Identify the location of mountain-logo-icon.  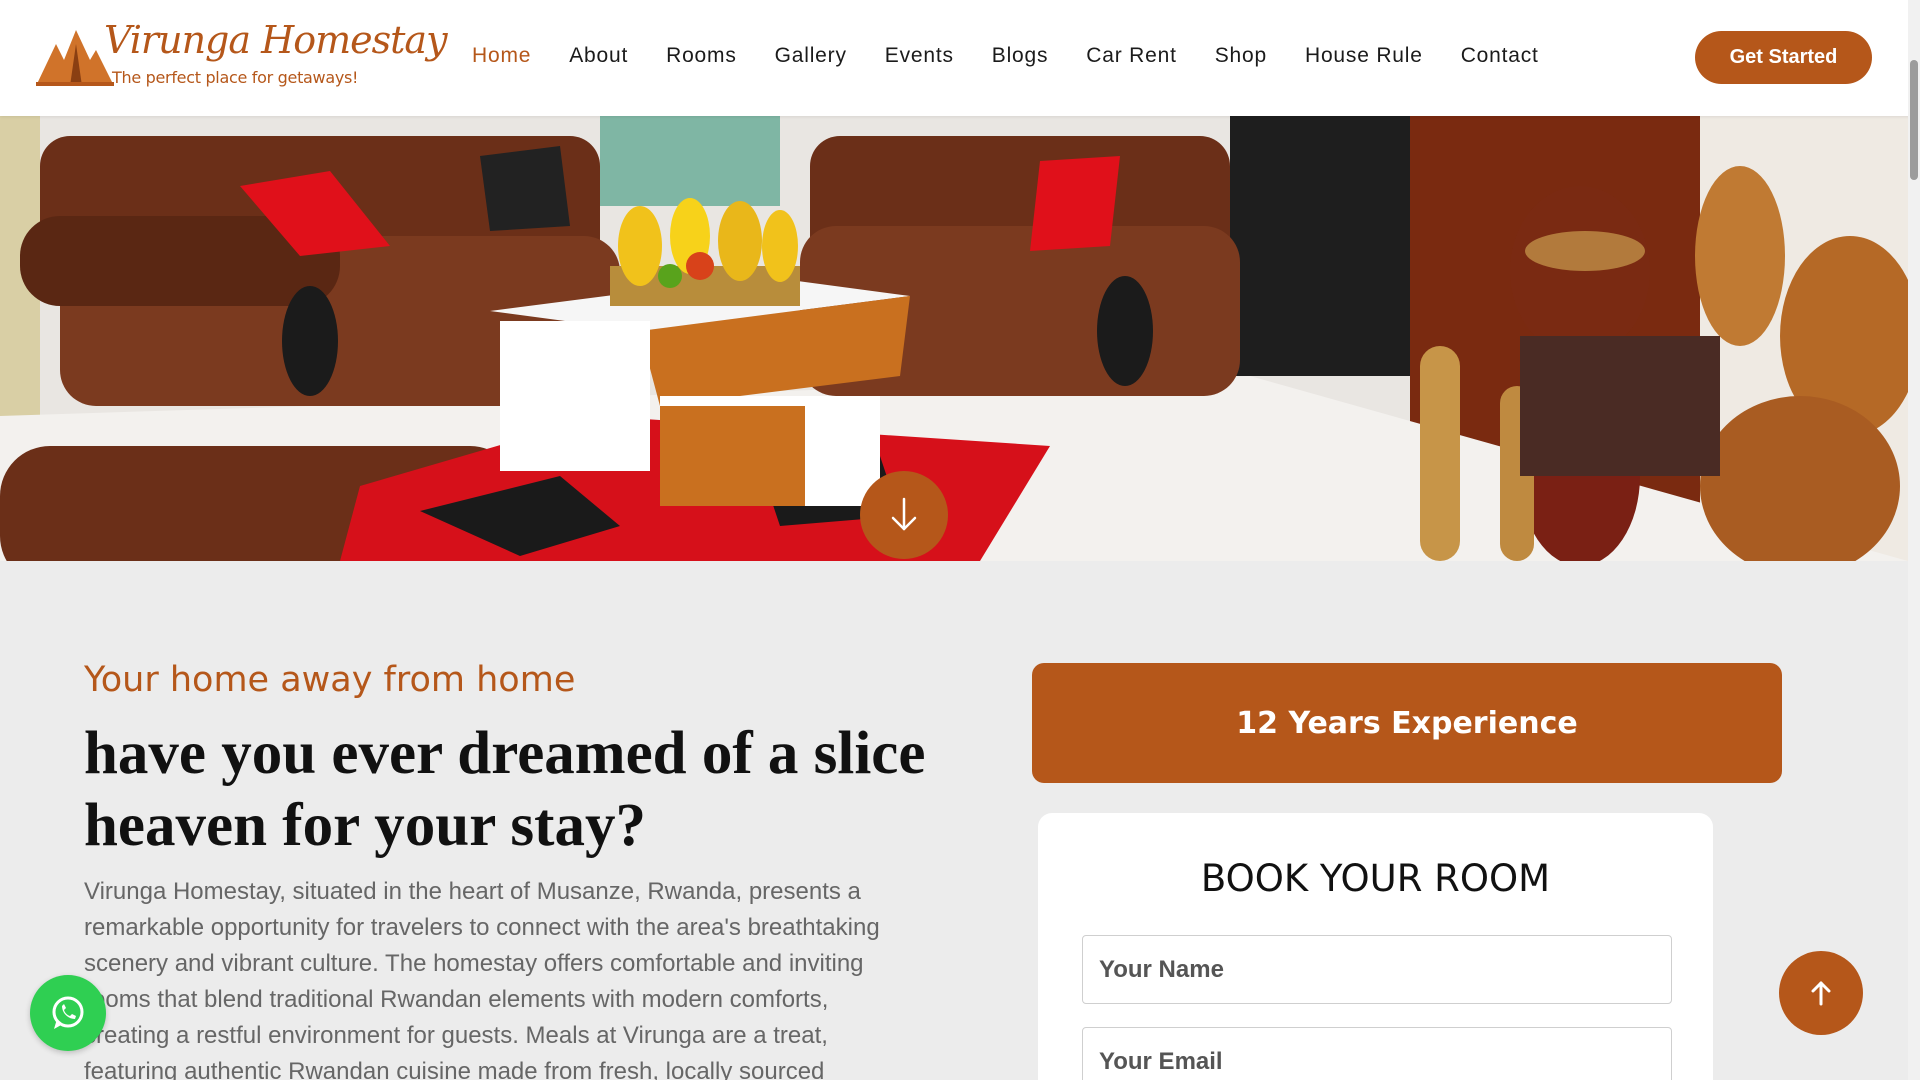
(75, 58).